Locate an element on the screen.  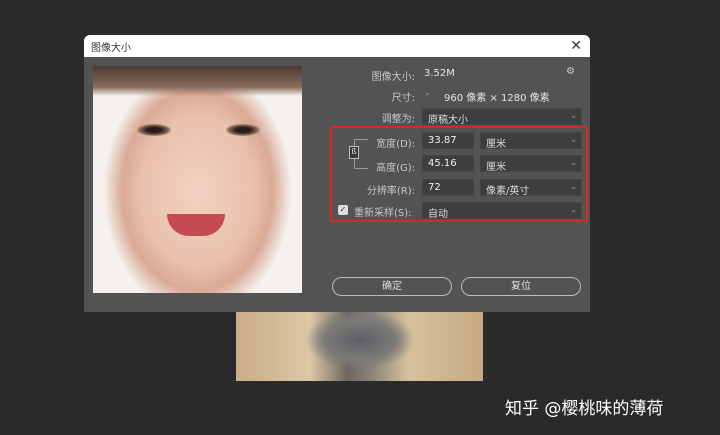
mouth is located at coordinates (196, 225).